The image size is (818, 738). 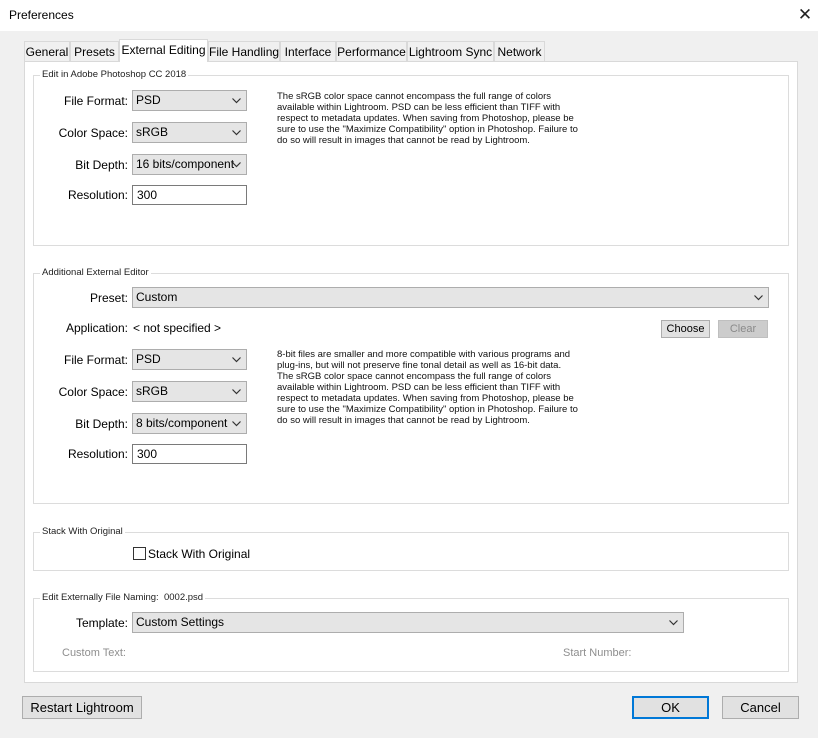 What do you see at coordinates (244, 51) in the screenshot?
I see `tab-file-handling: File Handling` at bounding box center [244, 51].